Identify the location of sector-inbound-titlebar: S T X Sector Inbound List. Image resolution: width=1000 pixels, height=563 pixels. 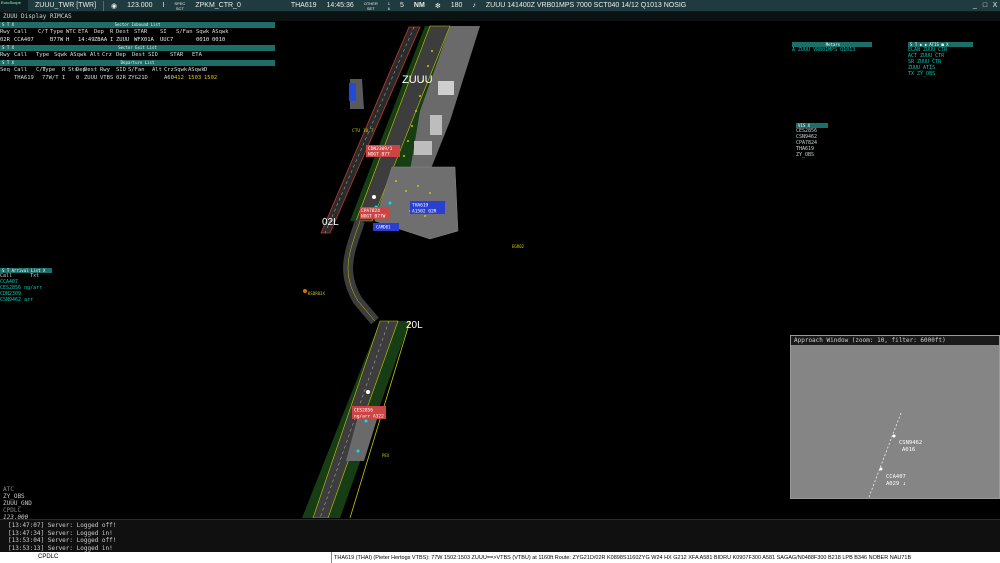
(137, 25).